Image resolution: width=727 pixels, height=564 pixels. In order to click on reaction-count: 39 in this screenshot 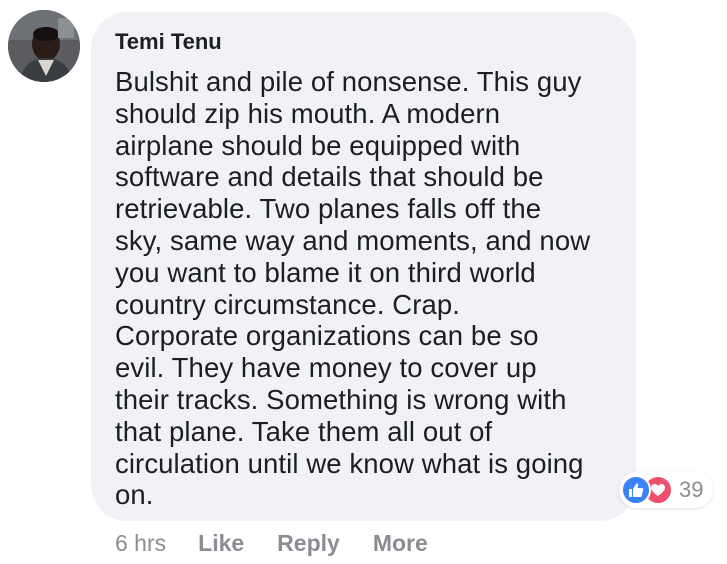, I will do `click(691, 489)`.